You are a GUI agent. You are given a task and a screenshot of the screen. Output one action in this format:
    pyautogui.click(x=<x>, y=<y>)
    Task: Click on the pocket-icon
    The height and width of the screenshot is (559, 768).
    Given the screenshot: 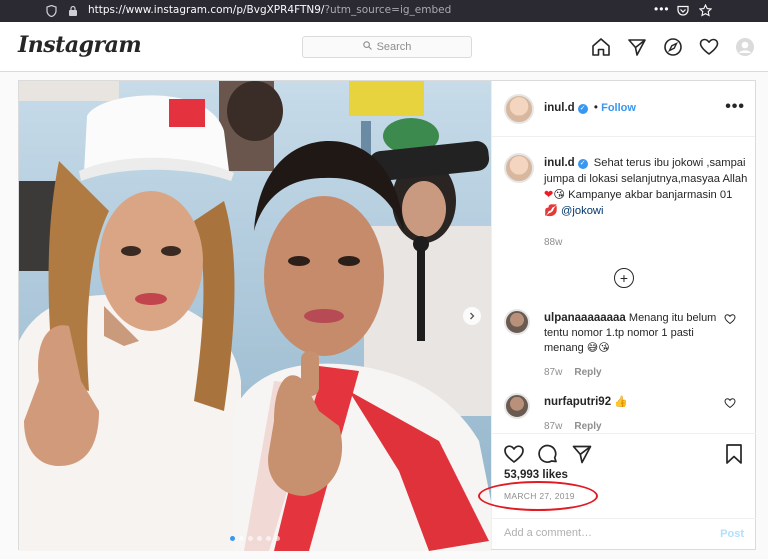 What is the action you would take?
    pyautogui.click(x=683, y=11)
    